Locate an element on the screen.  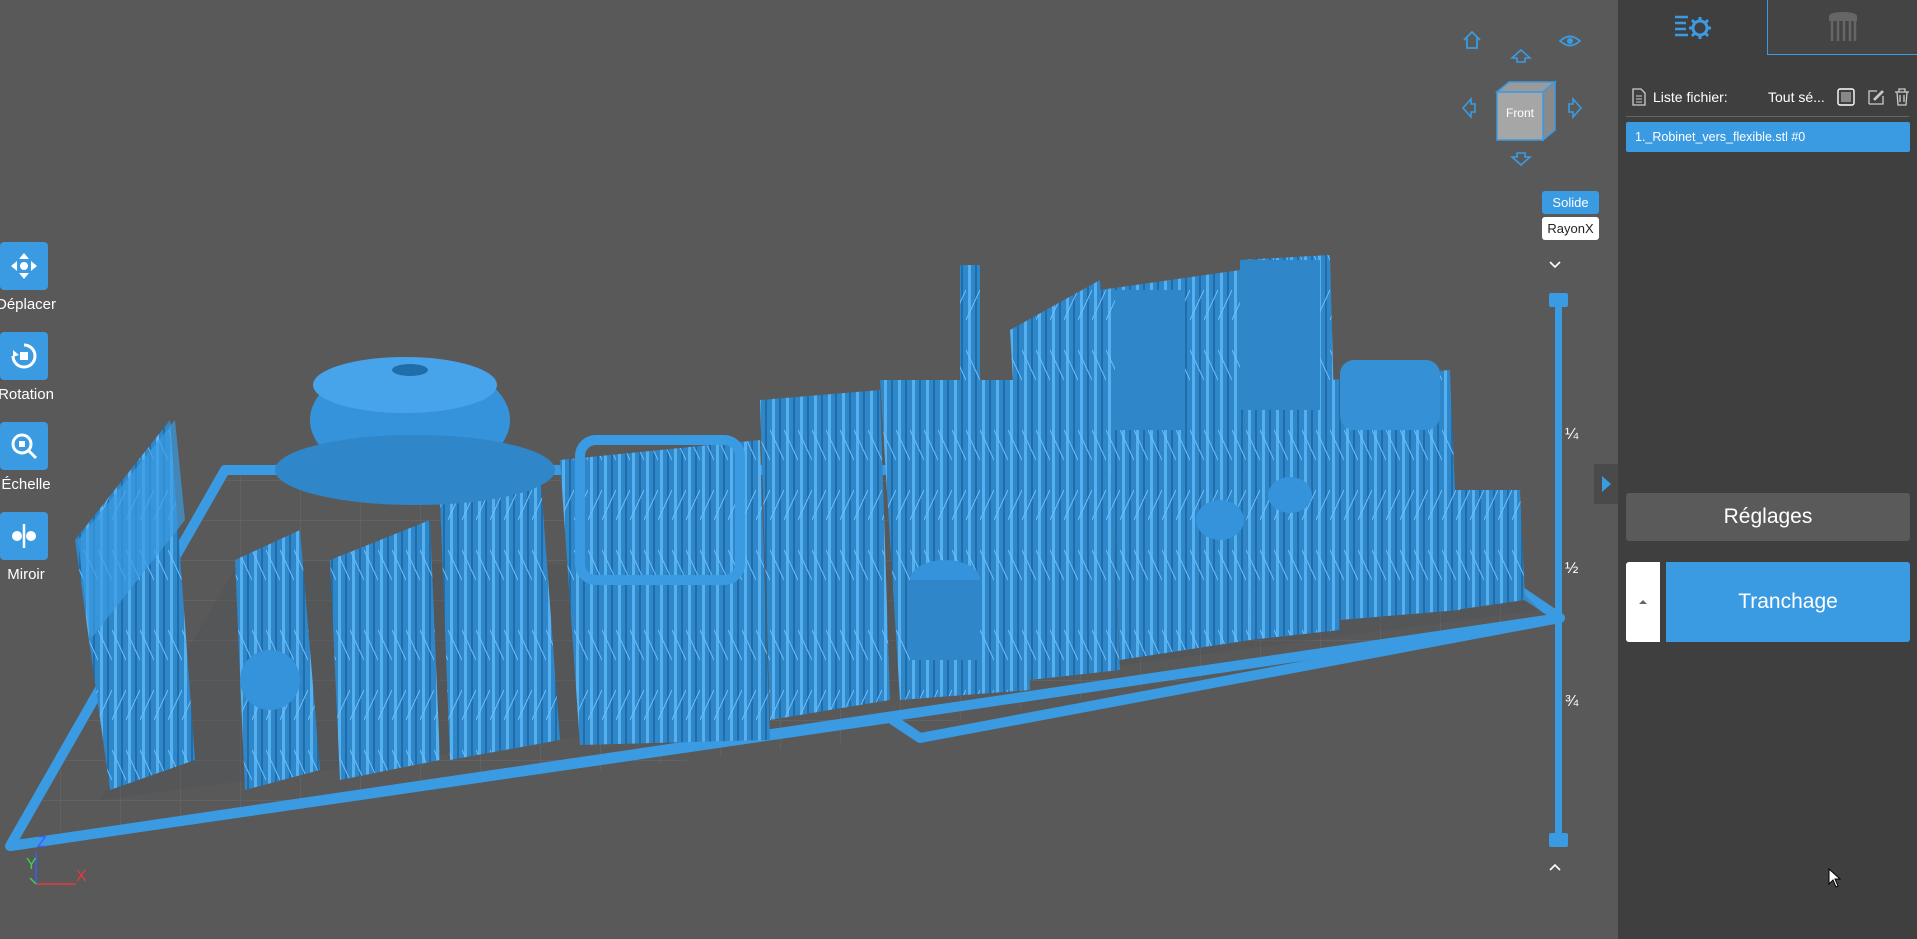
view-cube: Front is located at coordinates (1525, 111).